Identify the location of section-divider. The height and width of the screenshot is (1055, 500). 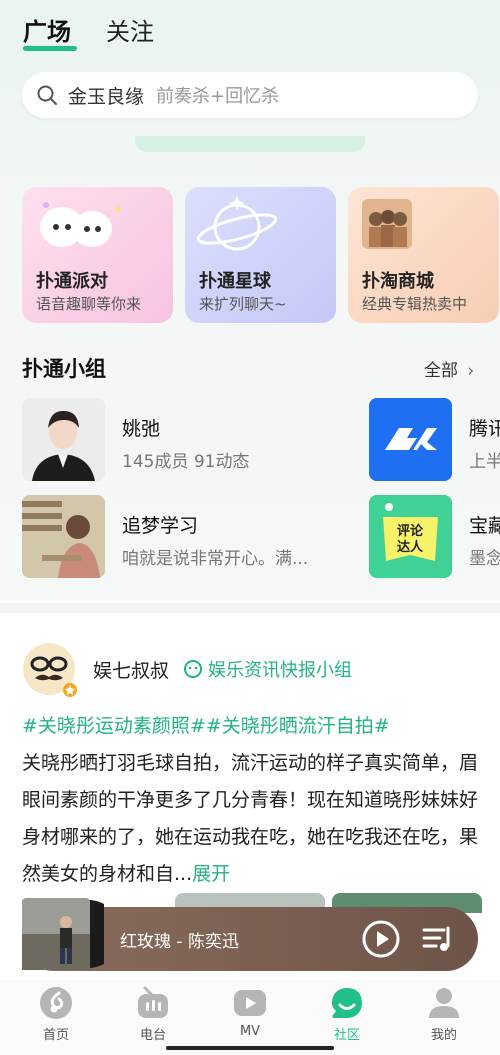
(250, 608).